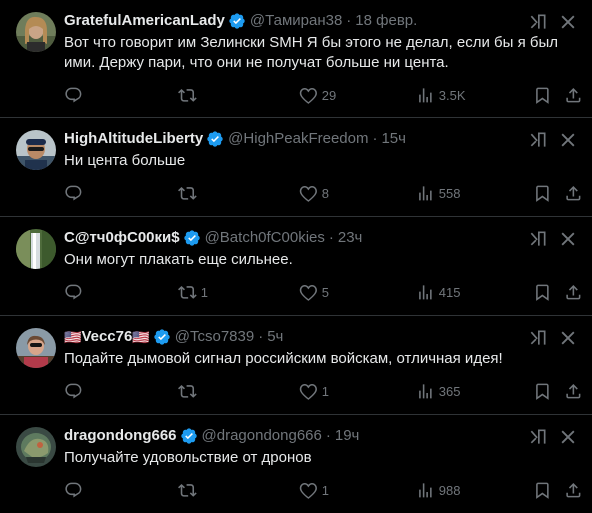 The width and height of the screenshot is (592, 513). Describe the element at coordinates (386, 21) in the screenshot. I see `timestamp: 18 февр.` at that location.